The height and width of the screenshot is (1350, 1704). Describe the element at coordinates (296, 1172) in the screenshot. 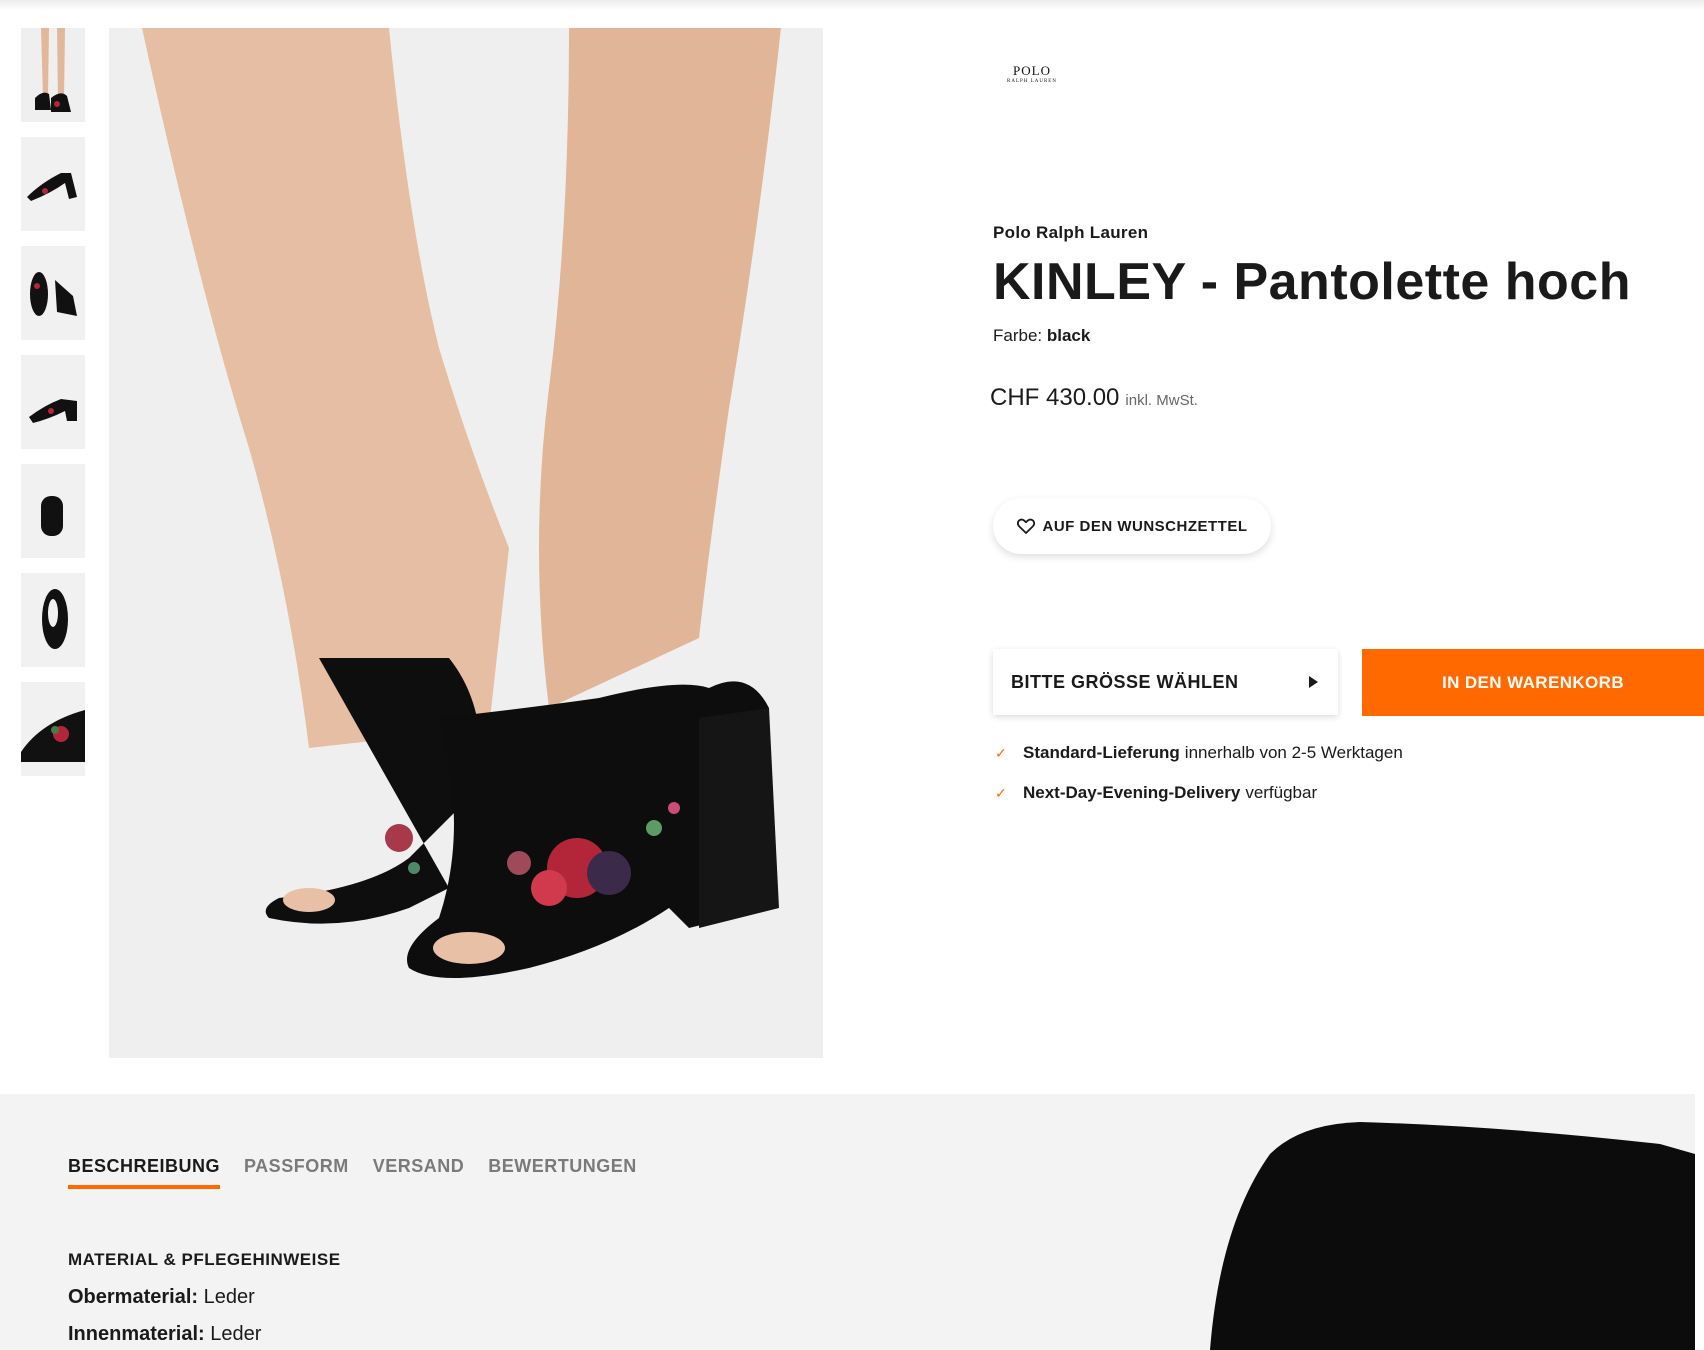

I see `tab-passform: PASSFORM` at that location.